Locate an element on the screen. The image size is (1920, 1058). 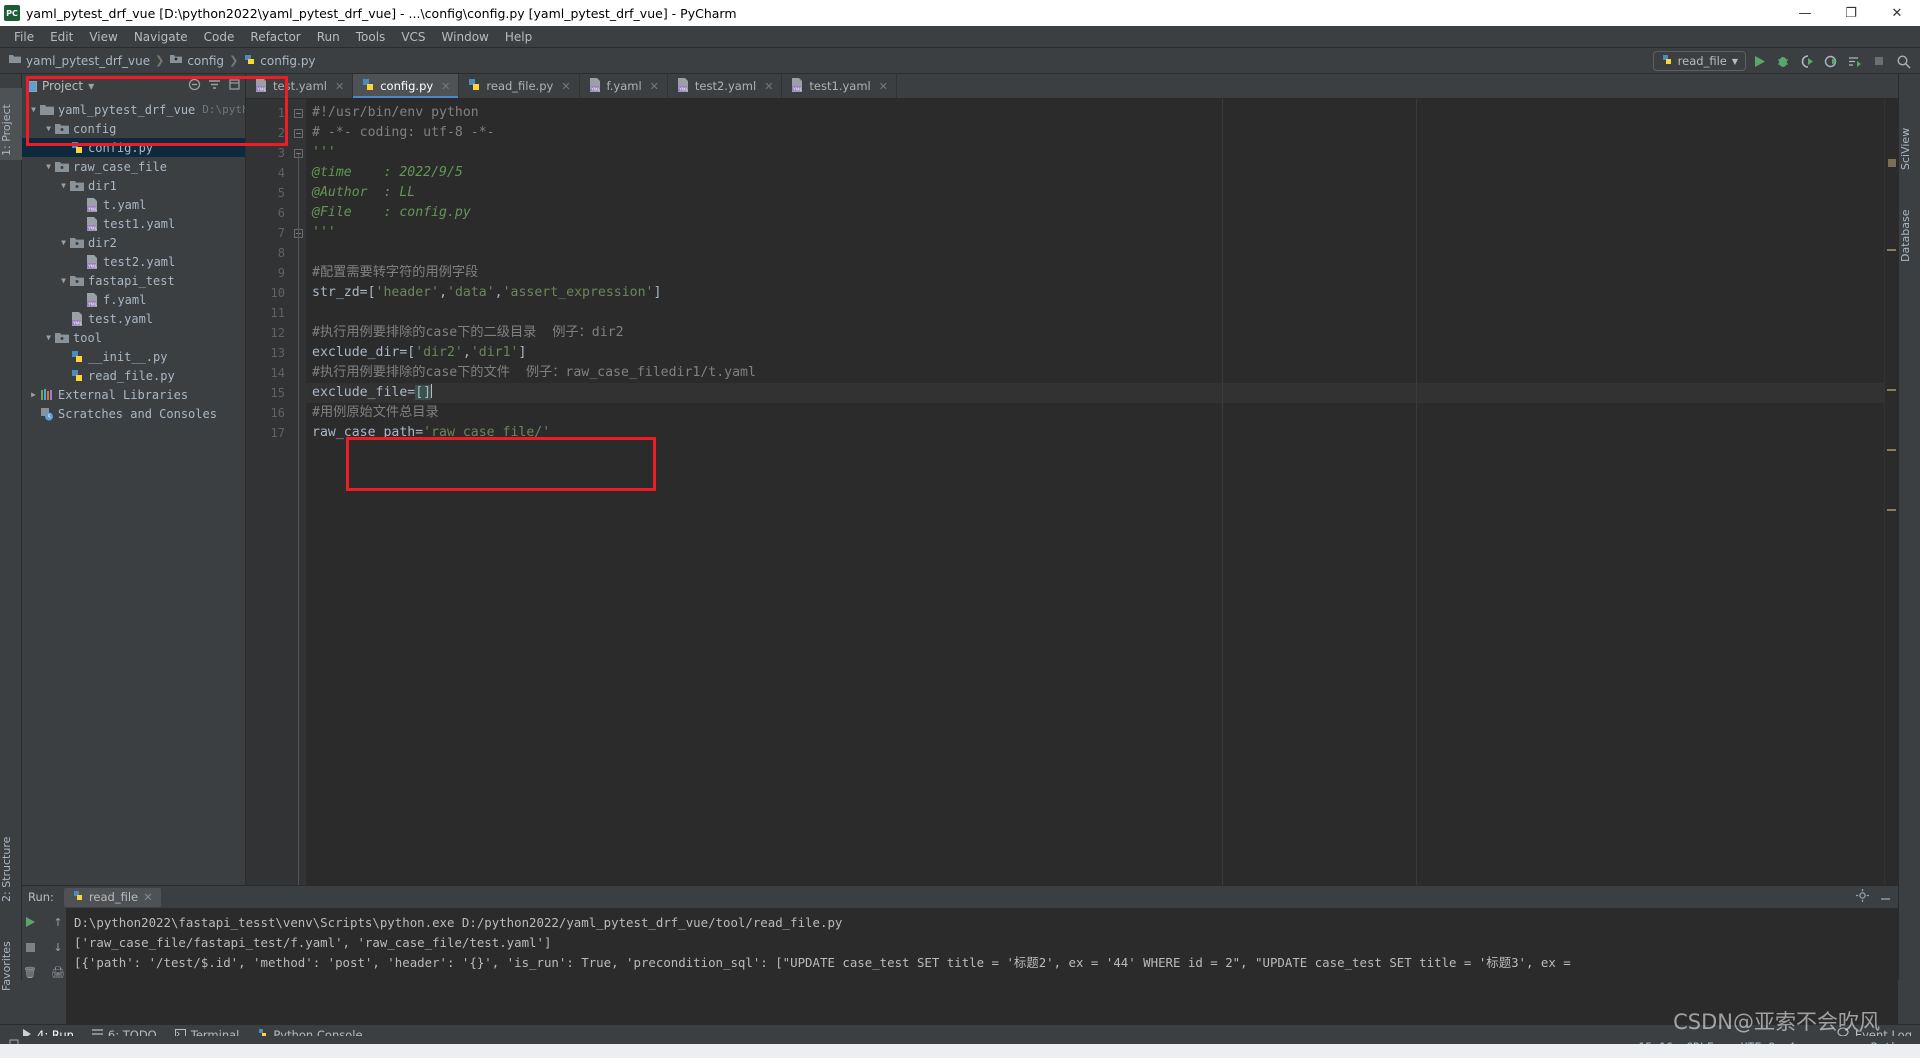
editor-tab-config-py: config.py ✕ is located at coordinates (406, 86).